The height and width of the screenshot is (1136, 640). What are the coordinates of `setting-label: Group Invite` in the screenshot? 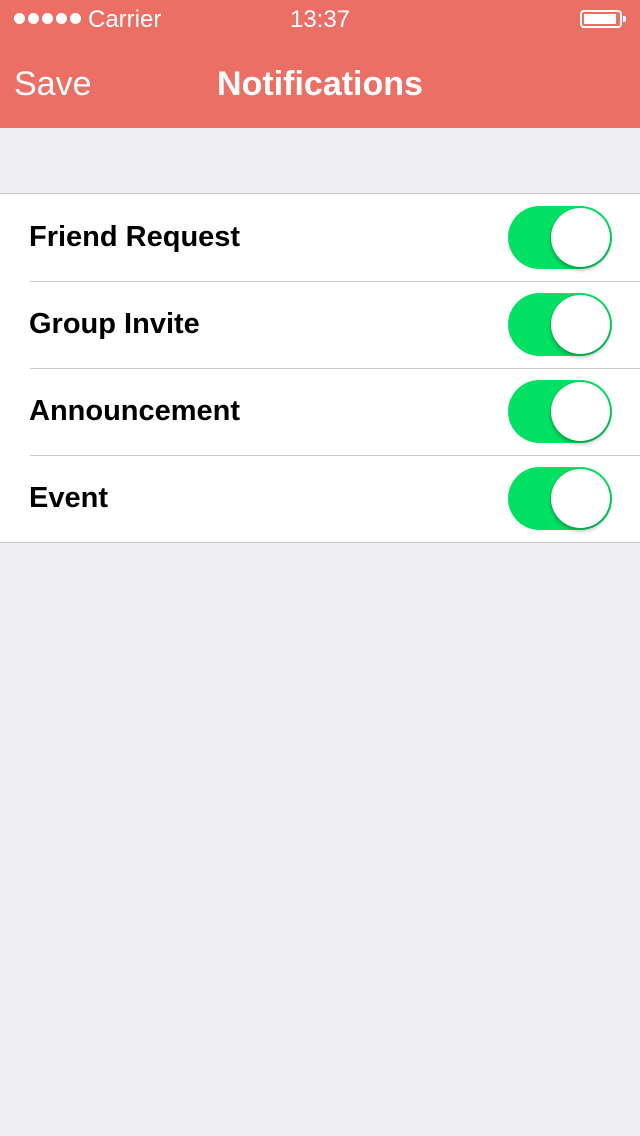 It's located at (114, 324).